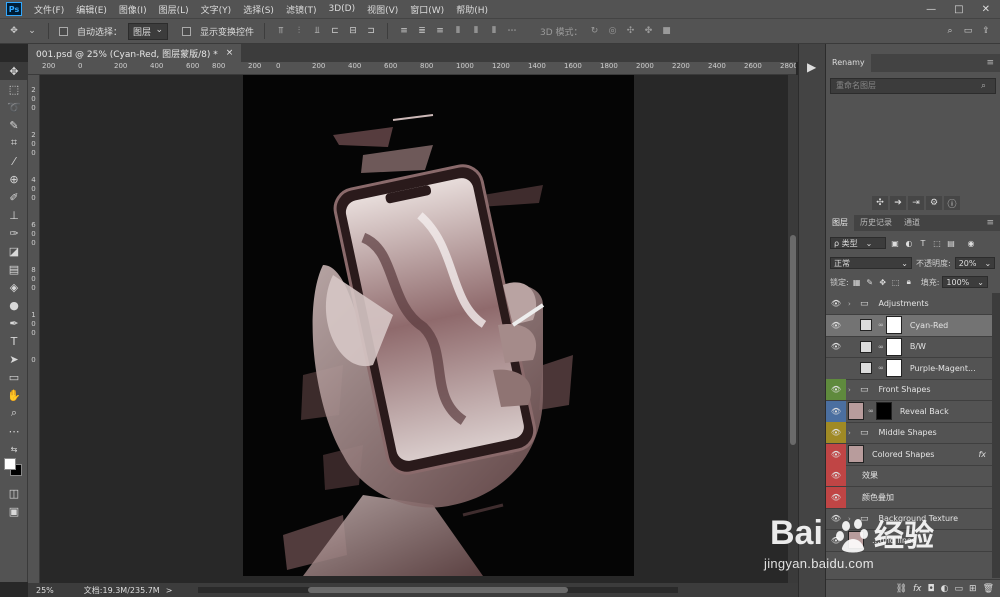 This screenshot has height=597, width=1000. I want to click on eraser-tool-icon: ◪, so click(14, 251).